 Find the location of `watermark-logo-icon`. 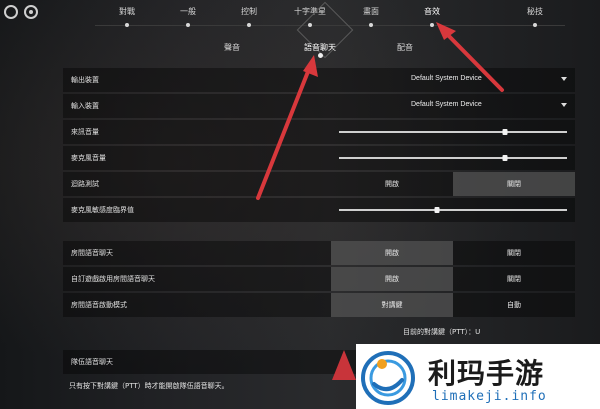

watermark-logo-icon is located at coordinates (388, 378).